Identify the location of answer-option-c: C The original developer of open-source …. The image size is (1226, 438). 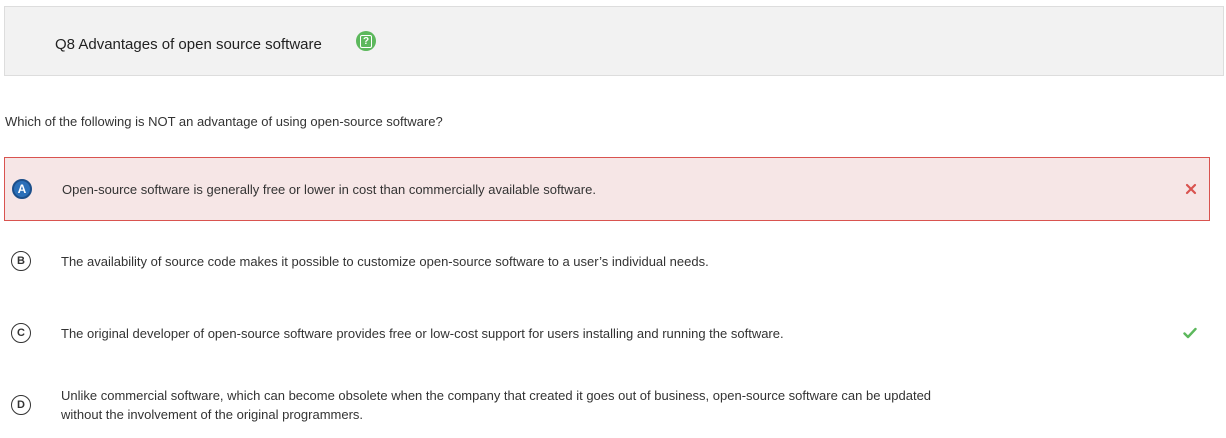
(607, 334).